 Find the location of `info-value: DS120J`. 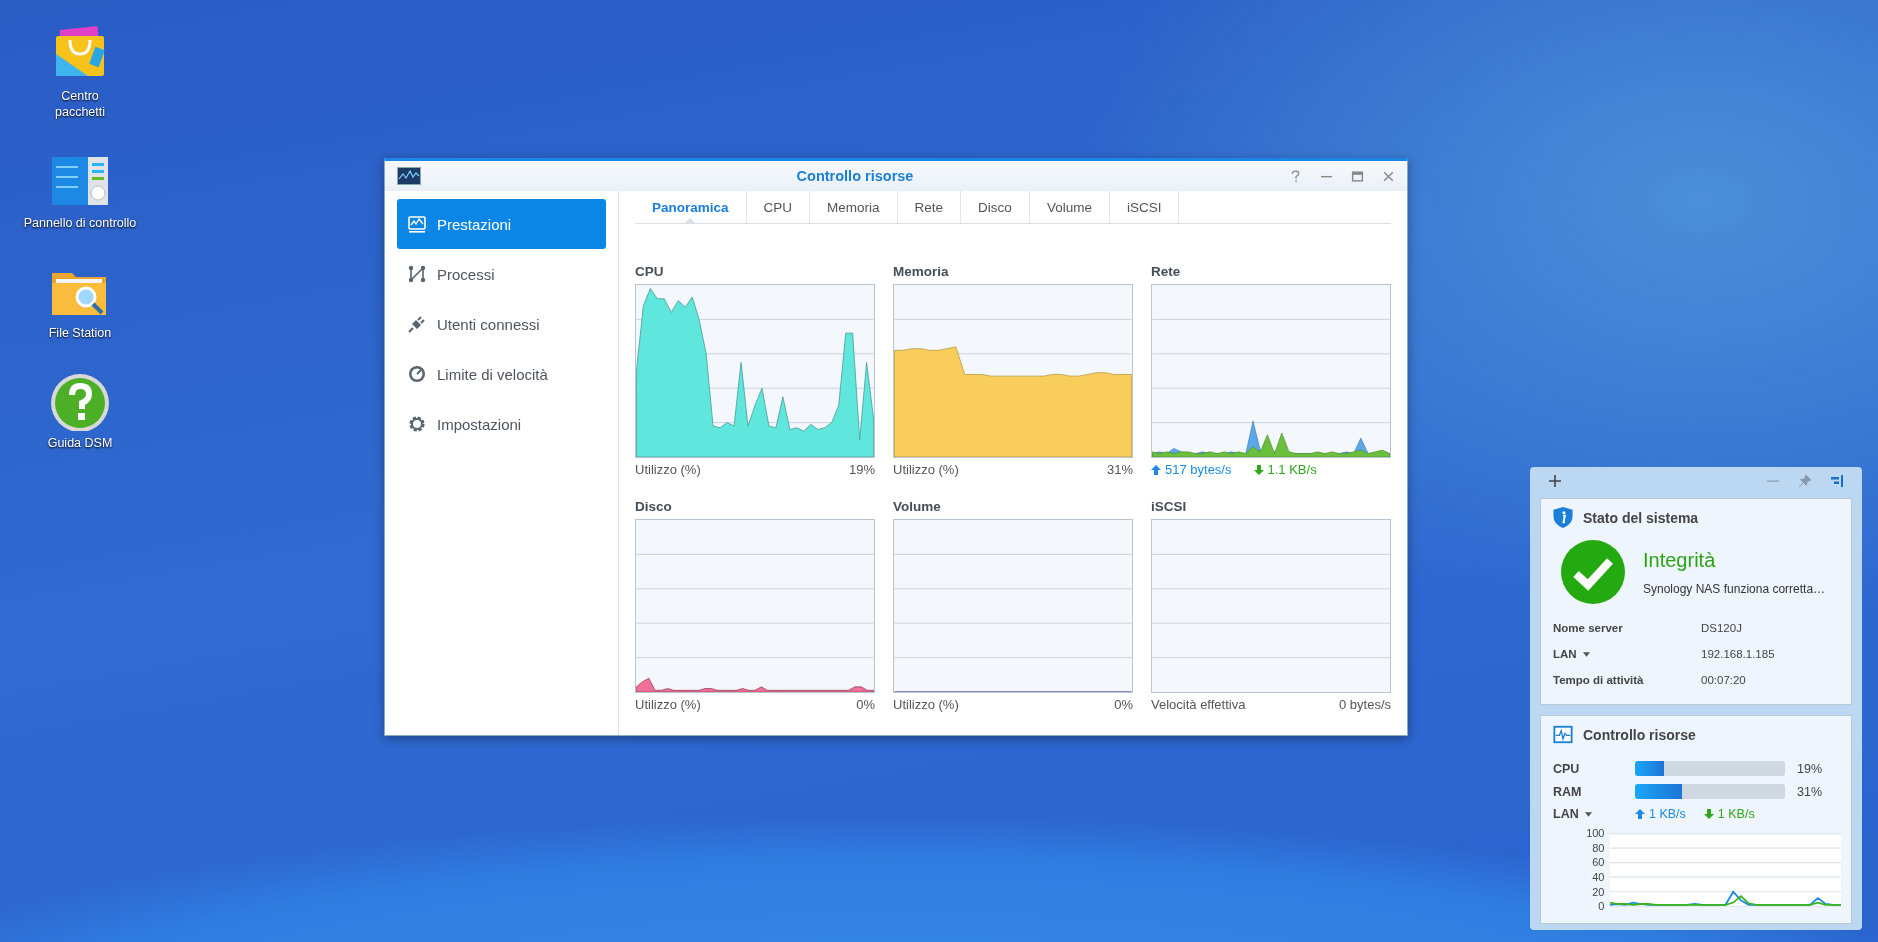

info-value: DS120J is located at coordinates (1722, 628).